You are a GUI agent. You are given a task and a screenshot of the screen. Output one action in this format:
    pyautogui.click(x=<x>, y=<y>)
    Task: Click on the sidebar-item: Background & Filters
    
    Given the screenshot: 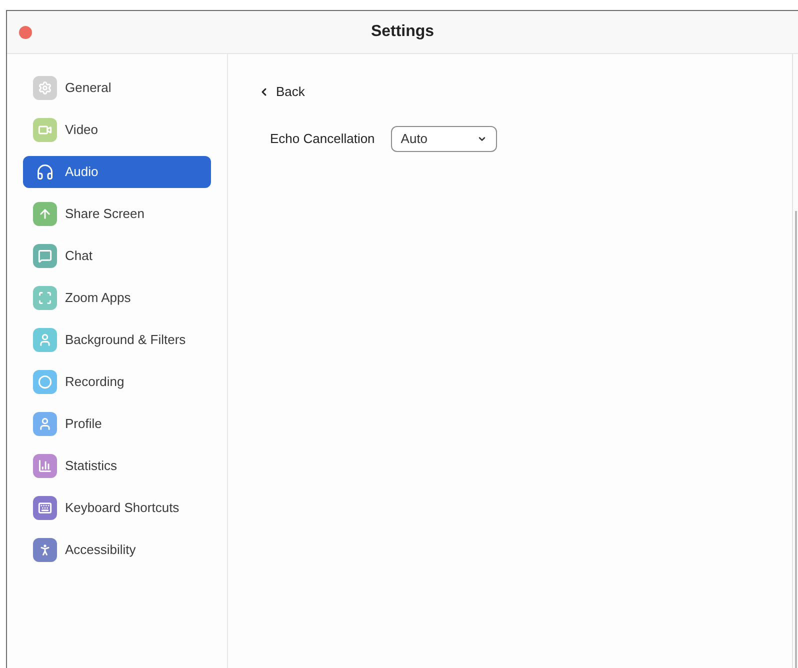 What is the action you would take?
    pyautogui.click(x=117, y=340)
    